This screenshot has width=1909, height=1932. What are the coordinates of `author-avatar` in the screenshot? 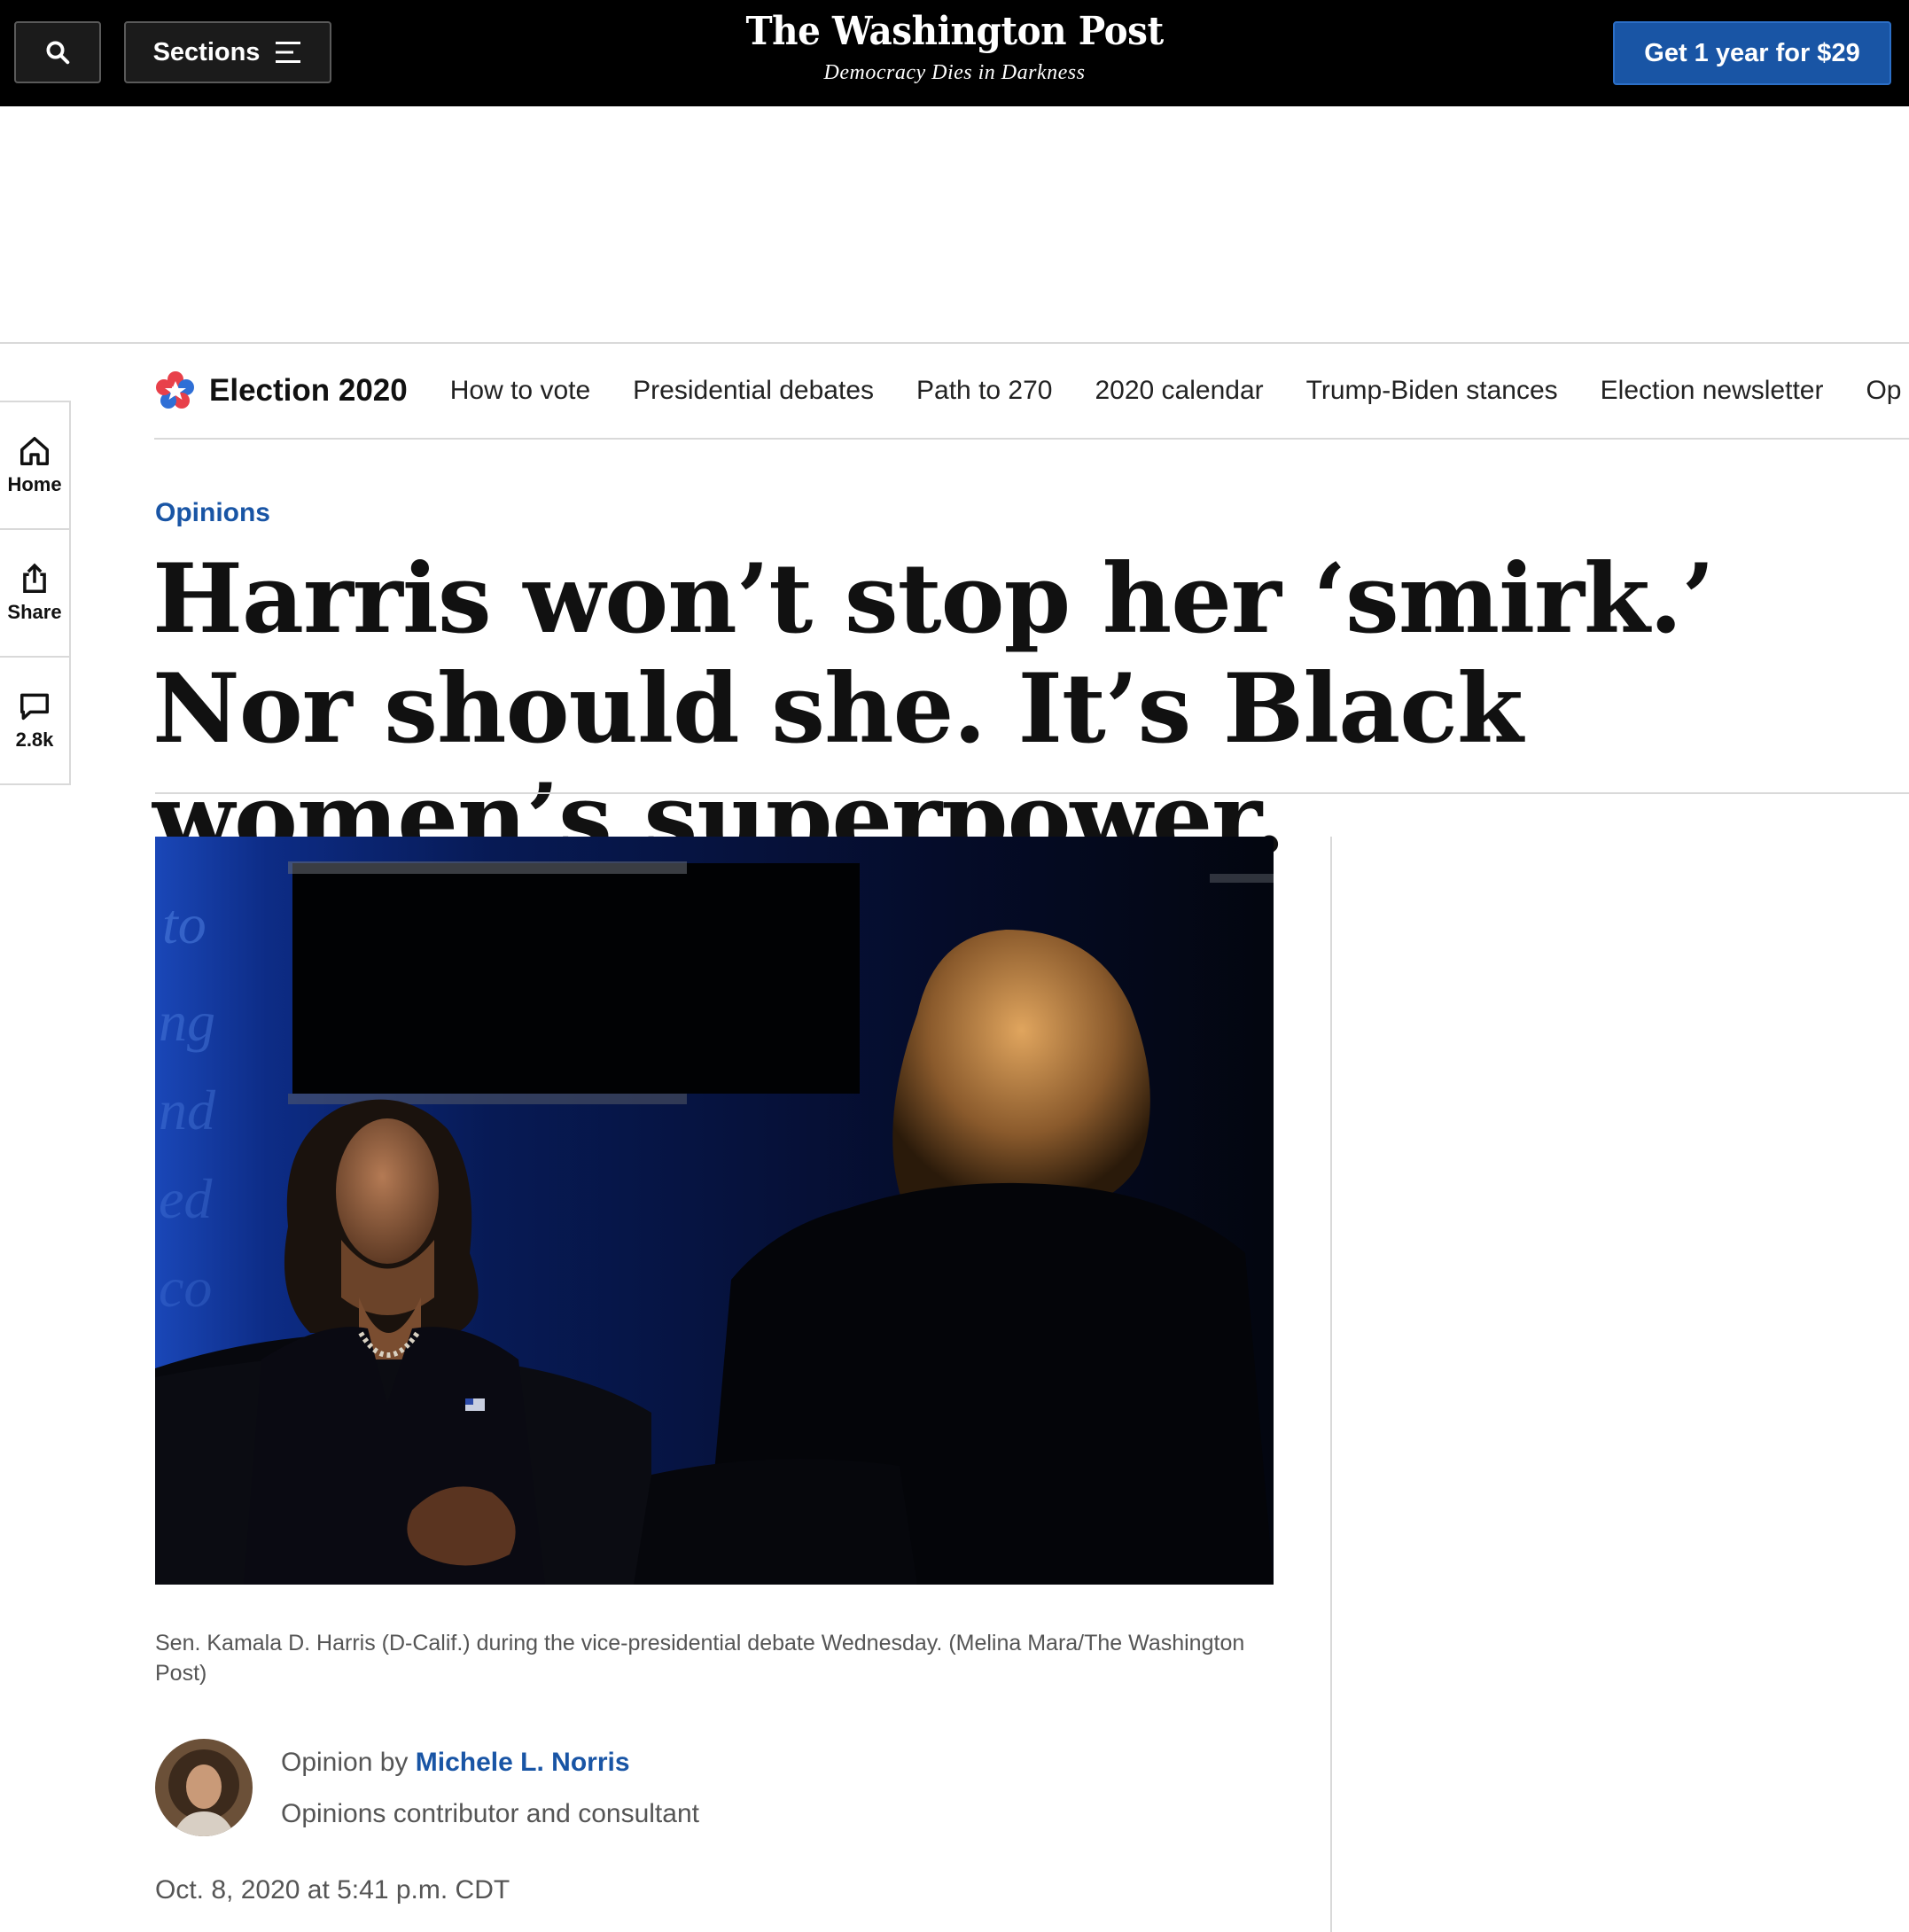 It's located at (204, 1787).